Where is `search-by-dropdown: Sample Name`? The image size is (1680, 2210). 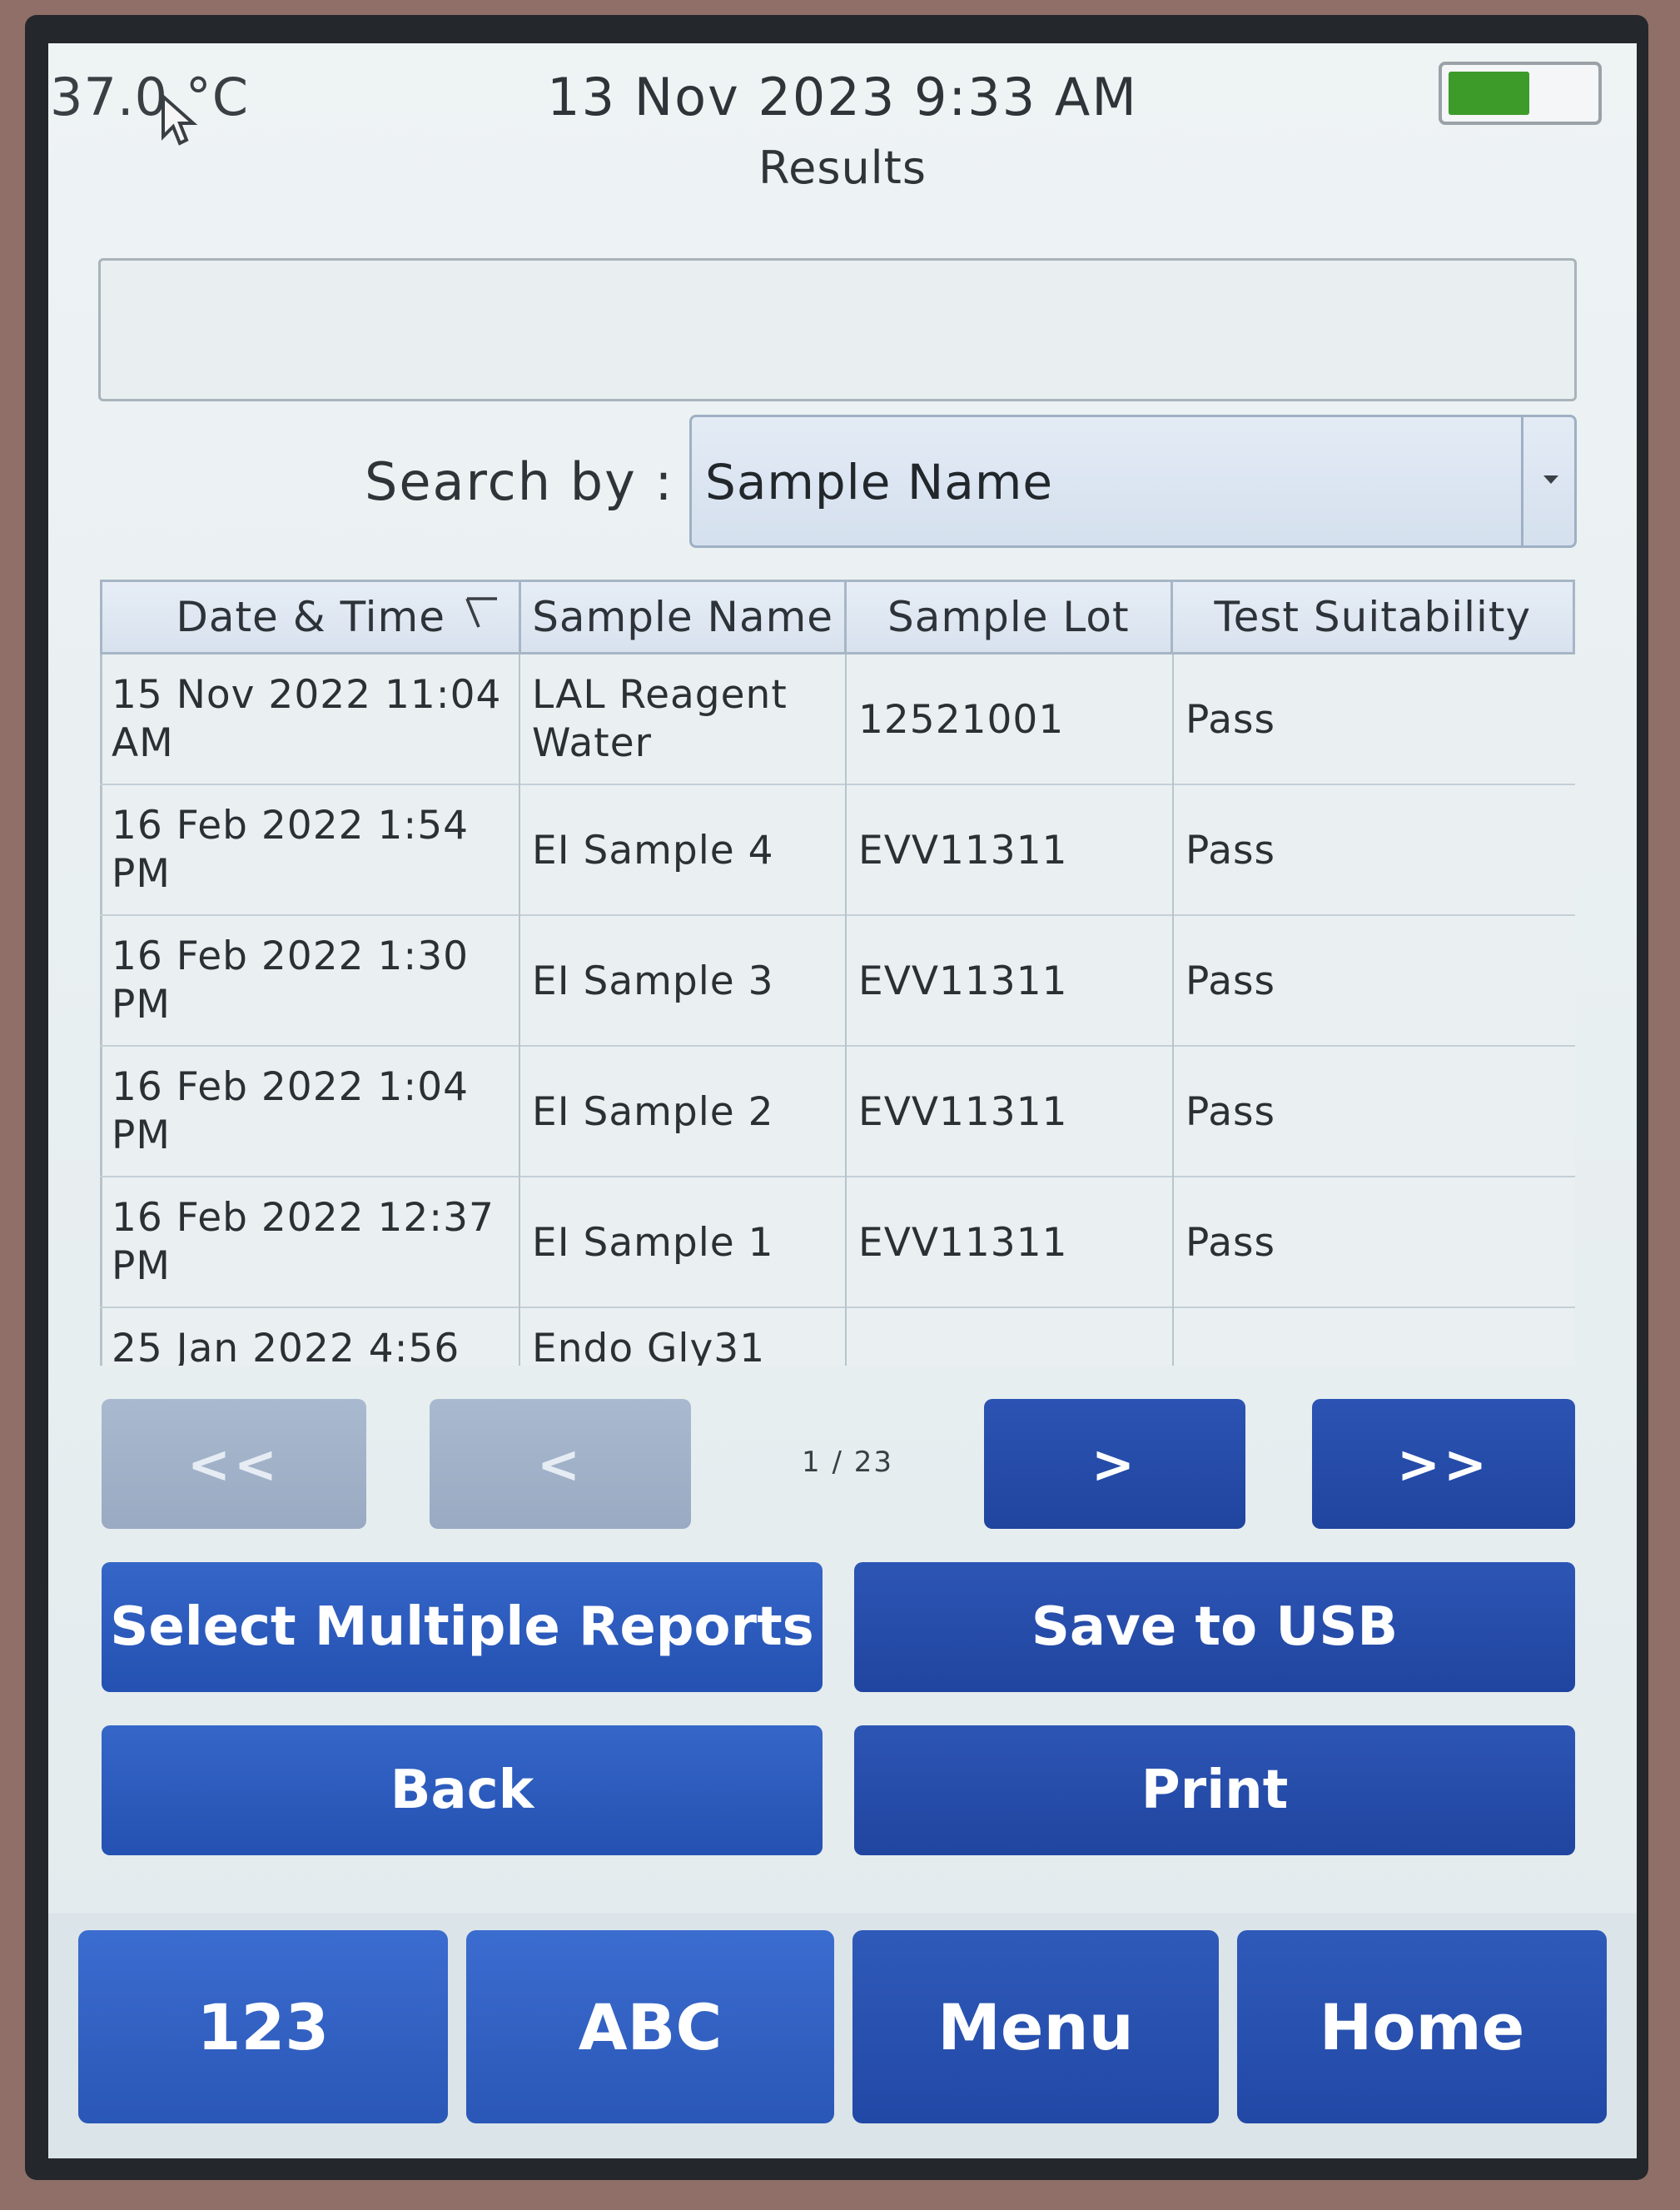 search-by-dropdown: Sample Name is located at coordinates (1133, 481).